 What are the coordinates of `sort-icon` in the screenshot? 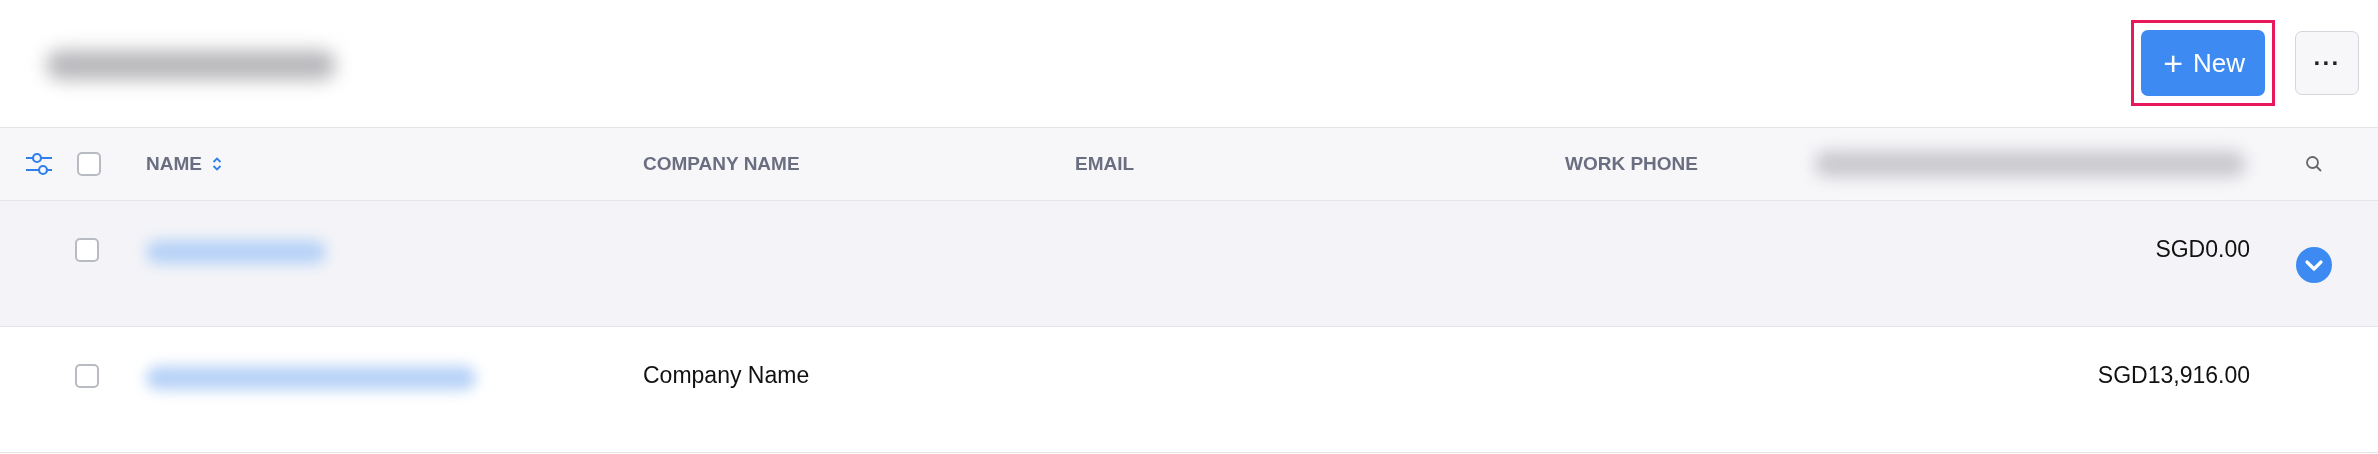 It's located at (216, 164).